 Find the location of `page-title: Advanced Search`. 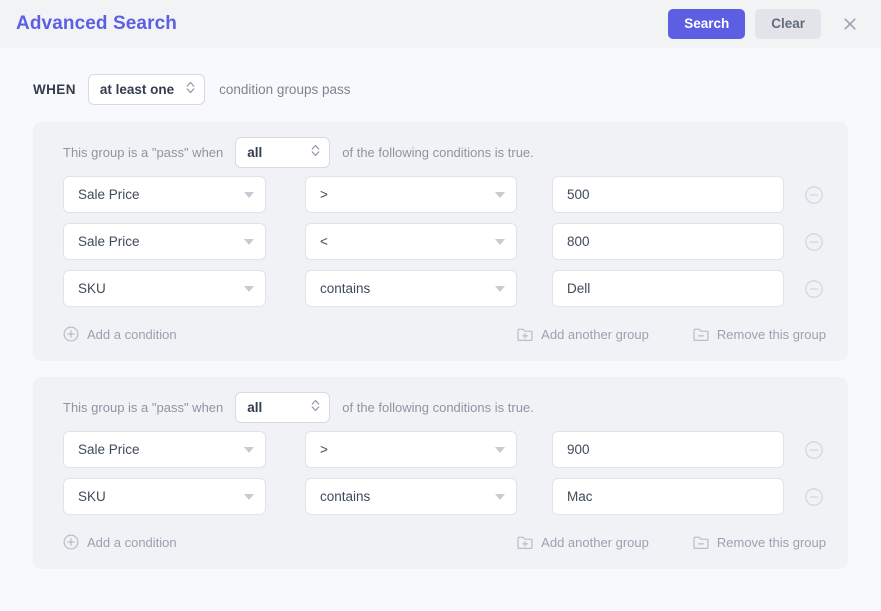

page-title: Advanced Search is located at coordinates (96, 23).